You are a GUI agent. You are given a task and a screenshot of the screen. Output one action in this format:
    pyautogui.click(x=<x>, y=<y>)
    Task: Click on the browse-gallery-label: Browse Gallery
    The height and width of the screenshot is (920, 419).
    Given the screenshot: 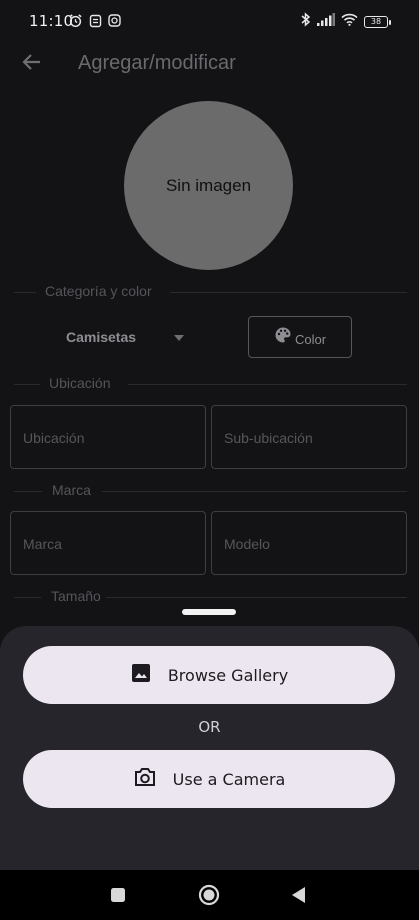 What is the action you would take?
    pyautogui.click(x=228, y=675)
    